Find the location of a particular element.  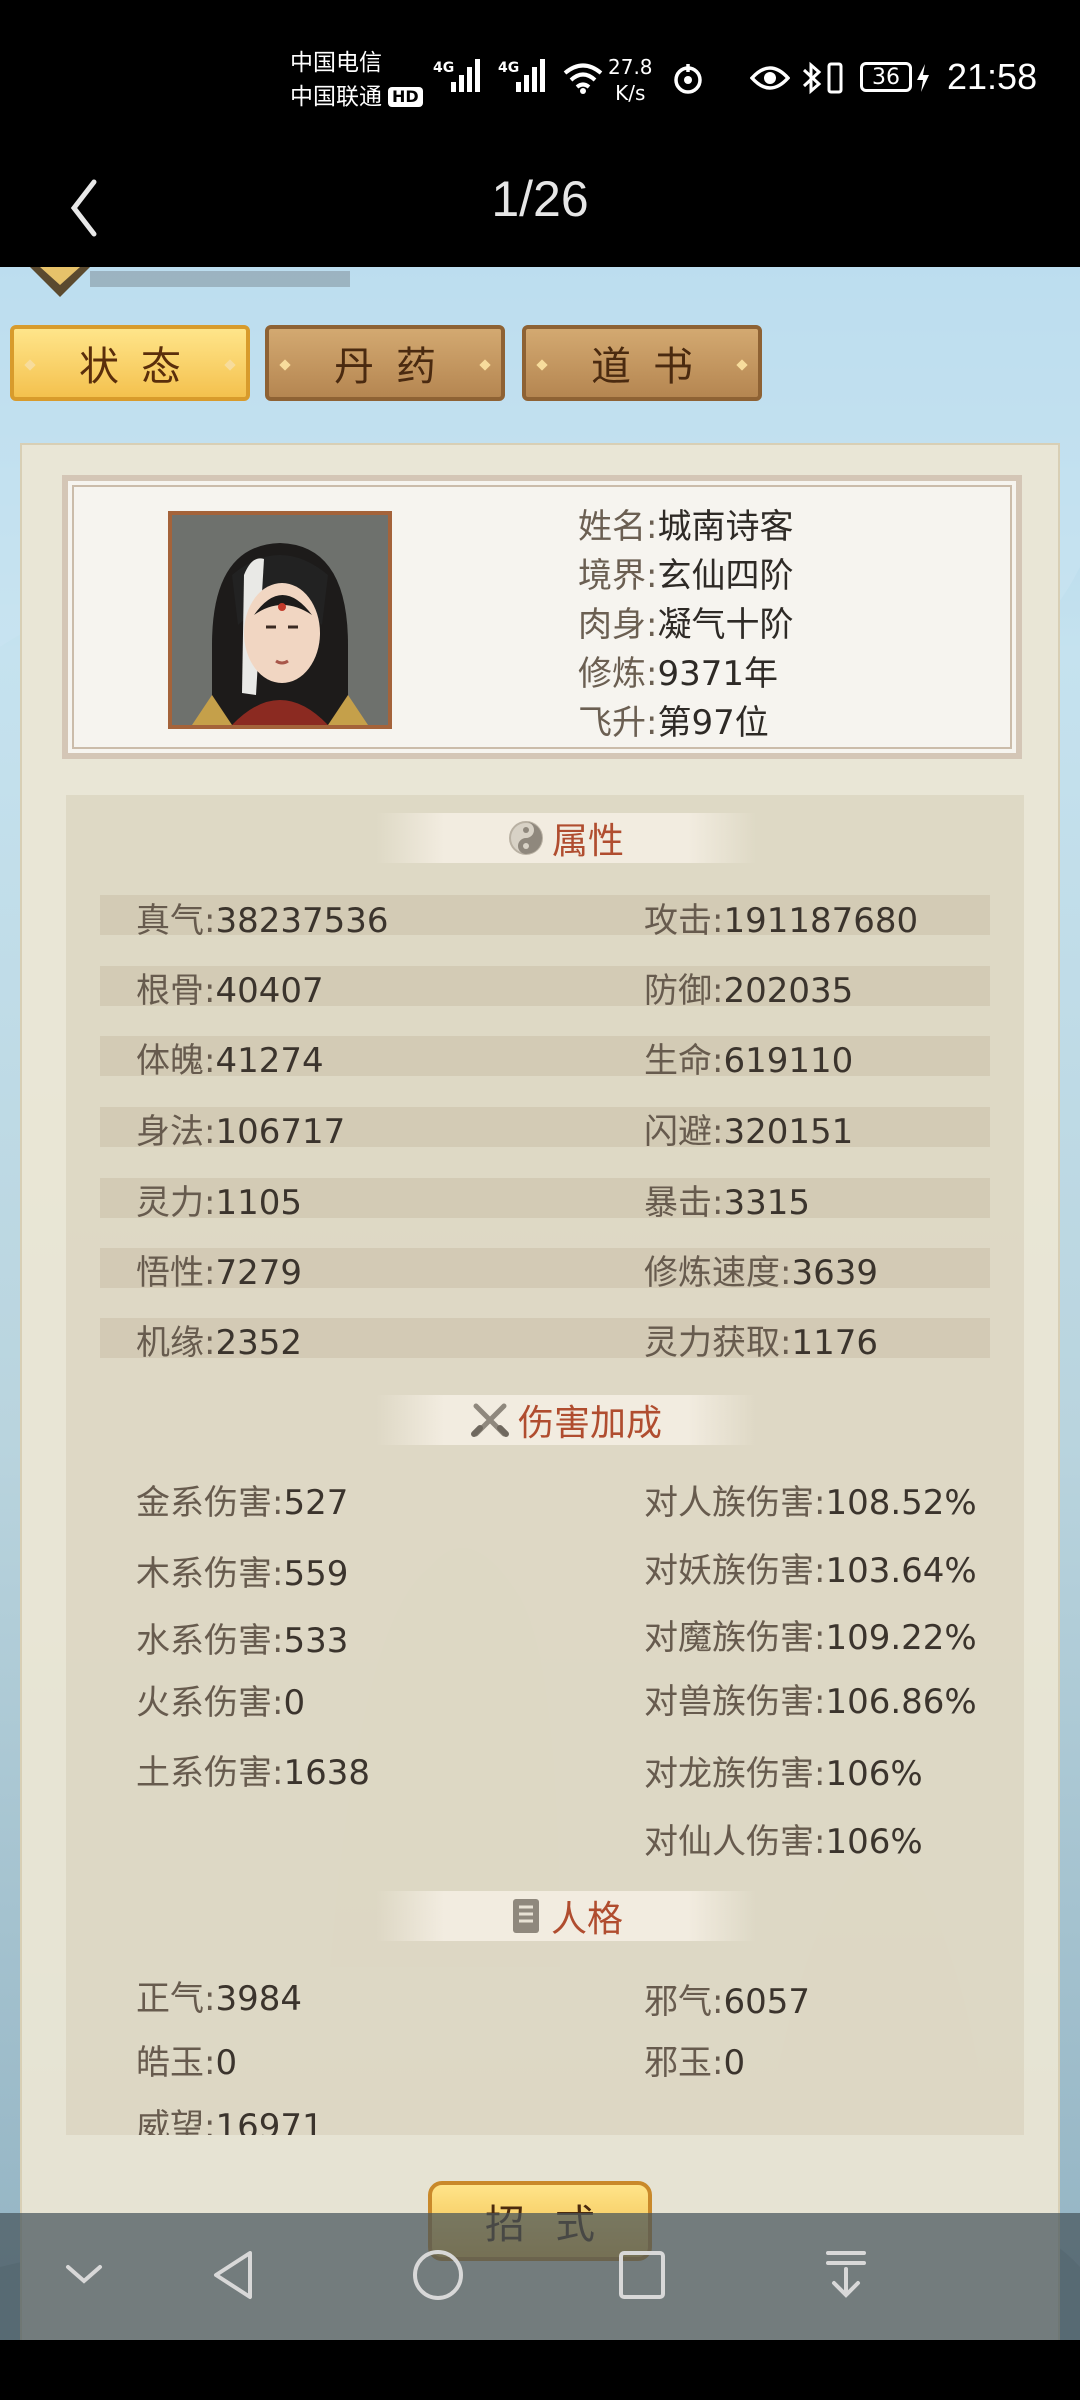

charging-icon is located at coordinates (923, 78).